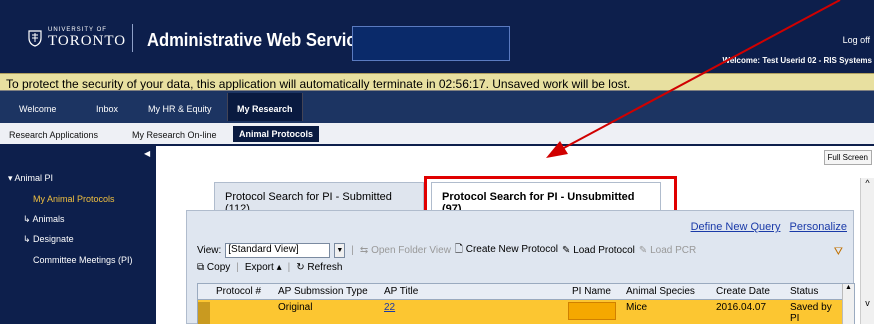 This screenshot has width=874, height=324. I want to click on collapse-sidebar-icon: ◀, so click(147, 153).